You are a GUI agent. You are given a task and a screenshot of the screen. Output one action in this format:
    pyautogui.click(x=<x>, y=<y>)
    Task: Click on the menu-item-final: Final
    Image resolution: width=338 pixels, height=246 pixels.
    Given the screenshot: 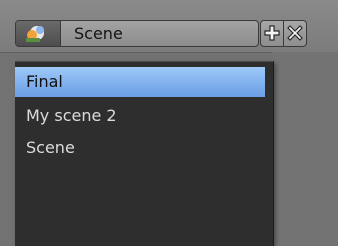 What is the action you would take?
    pyautogui.click(x=140, y=82)
    